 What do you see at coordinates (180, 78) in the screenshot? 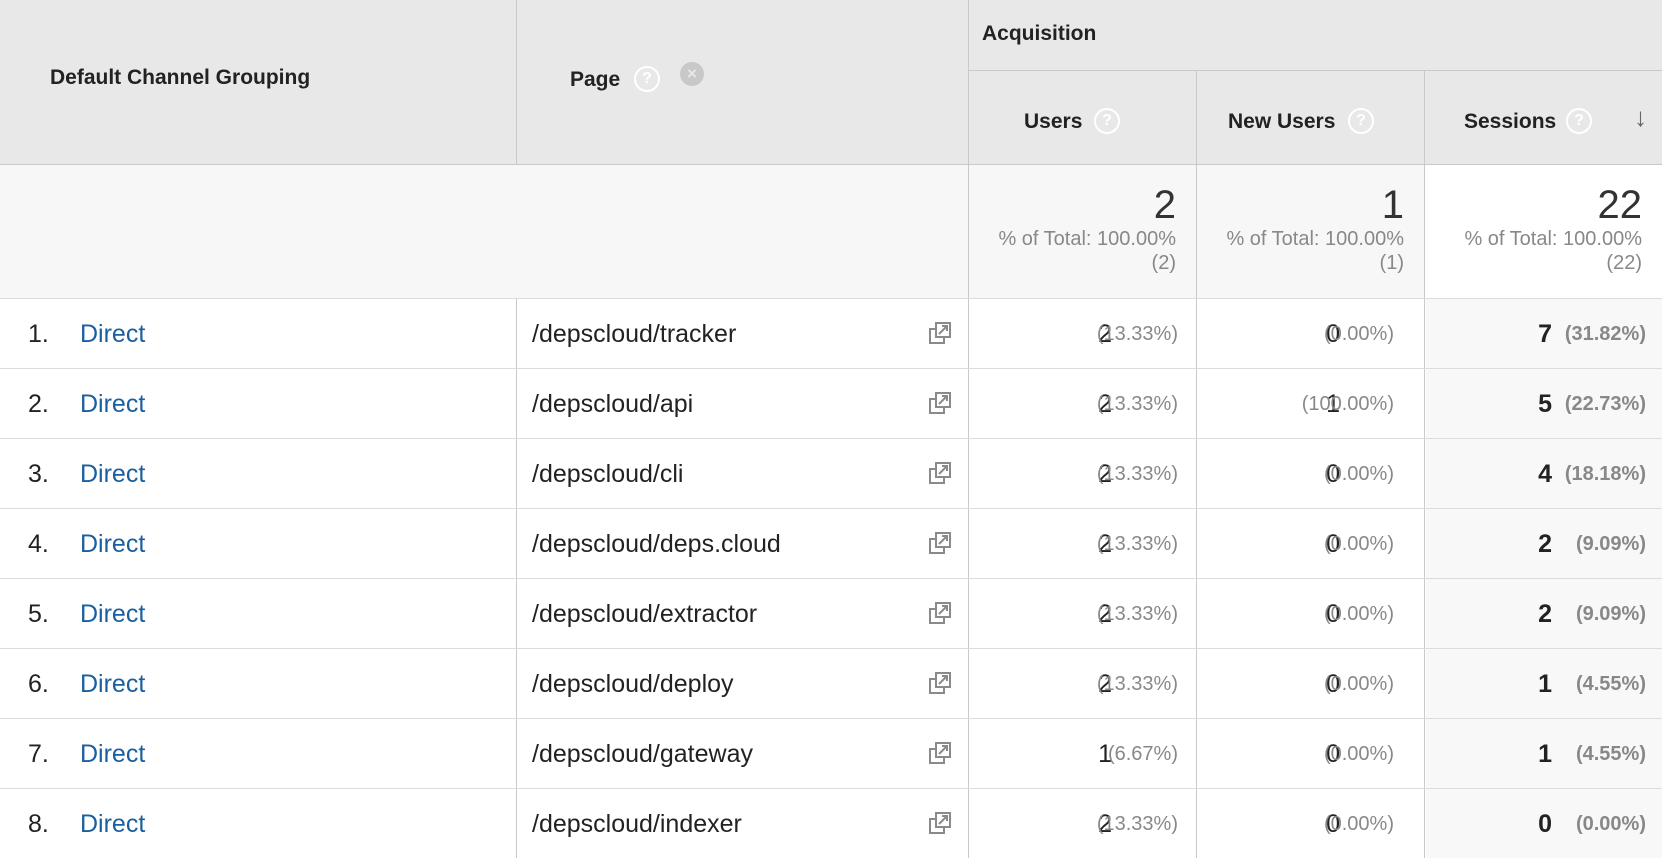
I see `dimension-header-channel-grouping: Default Channel Grouping` at bounding box center [180, 78].